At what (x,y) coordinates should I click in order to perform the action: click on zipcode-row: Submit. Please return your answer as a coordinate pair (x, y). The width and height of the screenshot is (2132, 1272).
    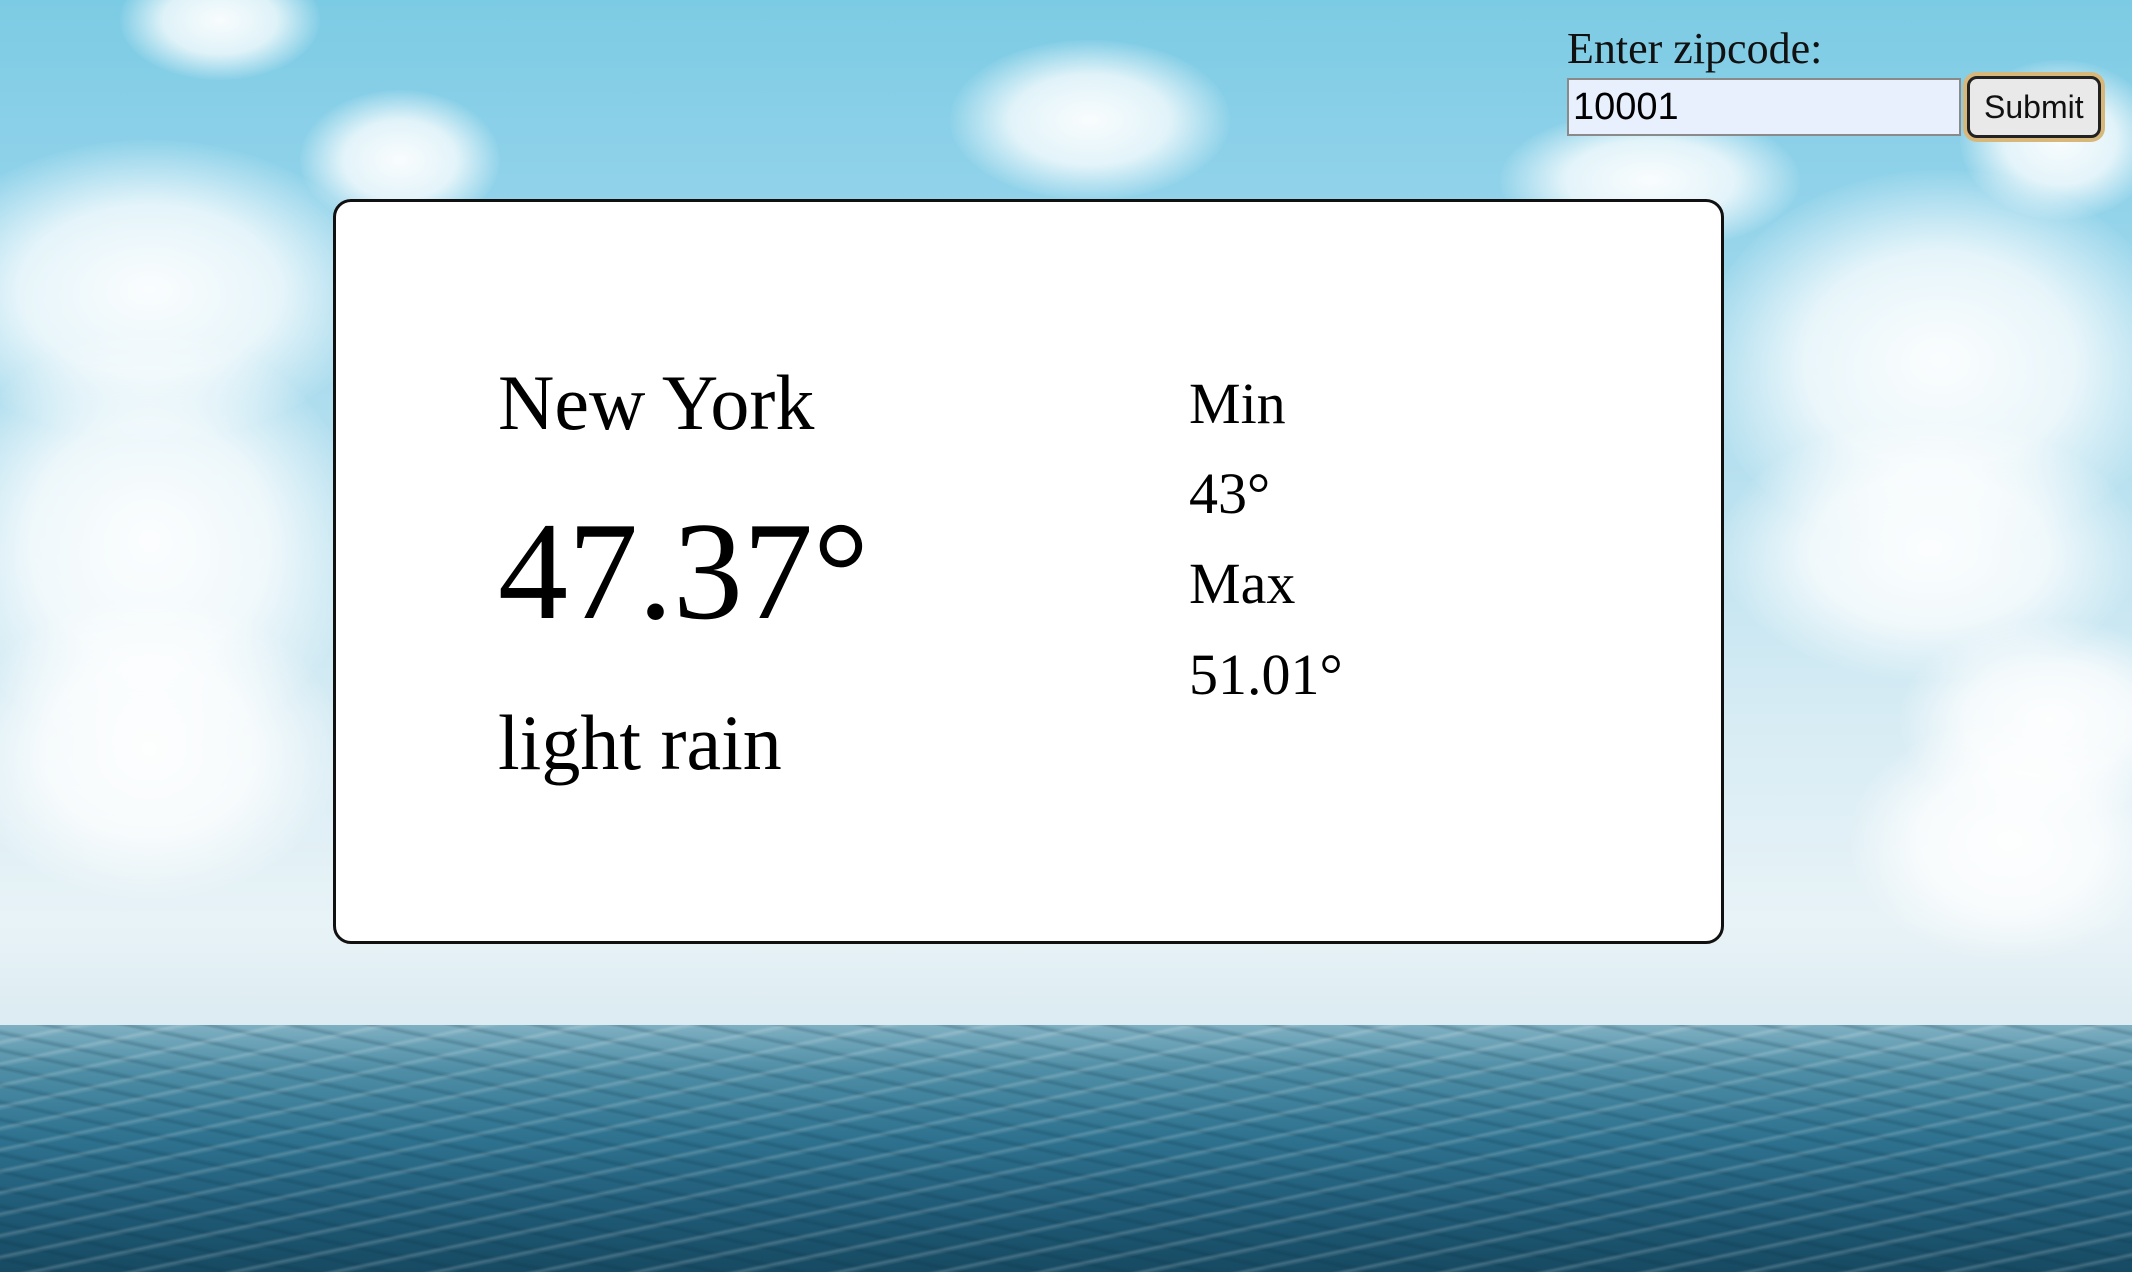
    Looking at the image, I should click on (1847, 107).